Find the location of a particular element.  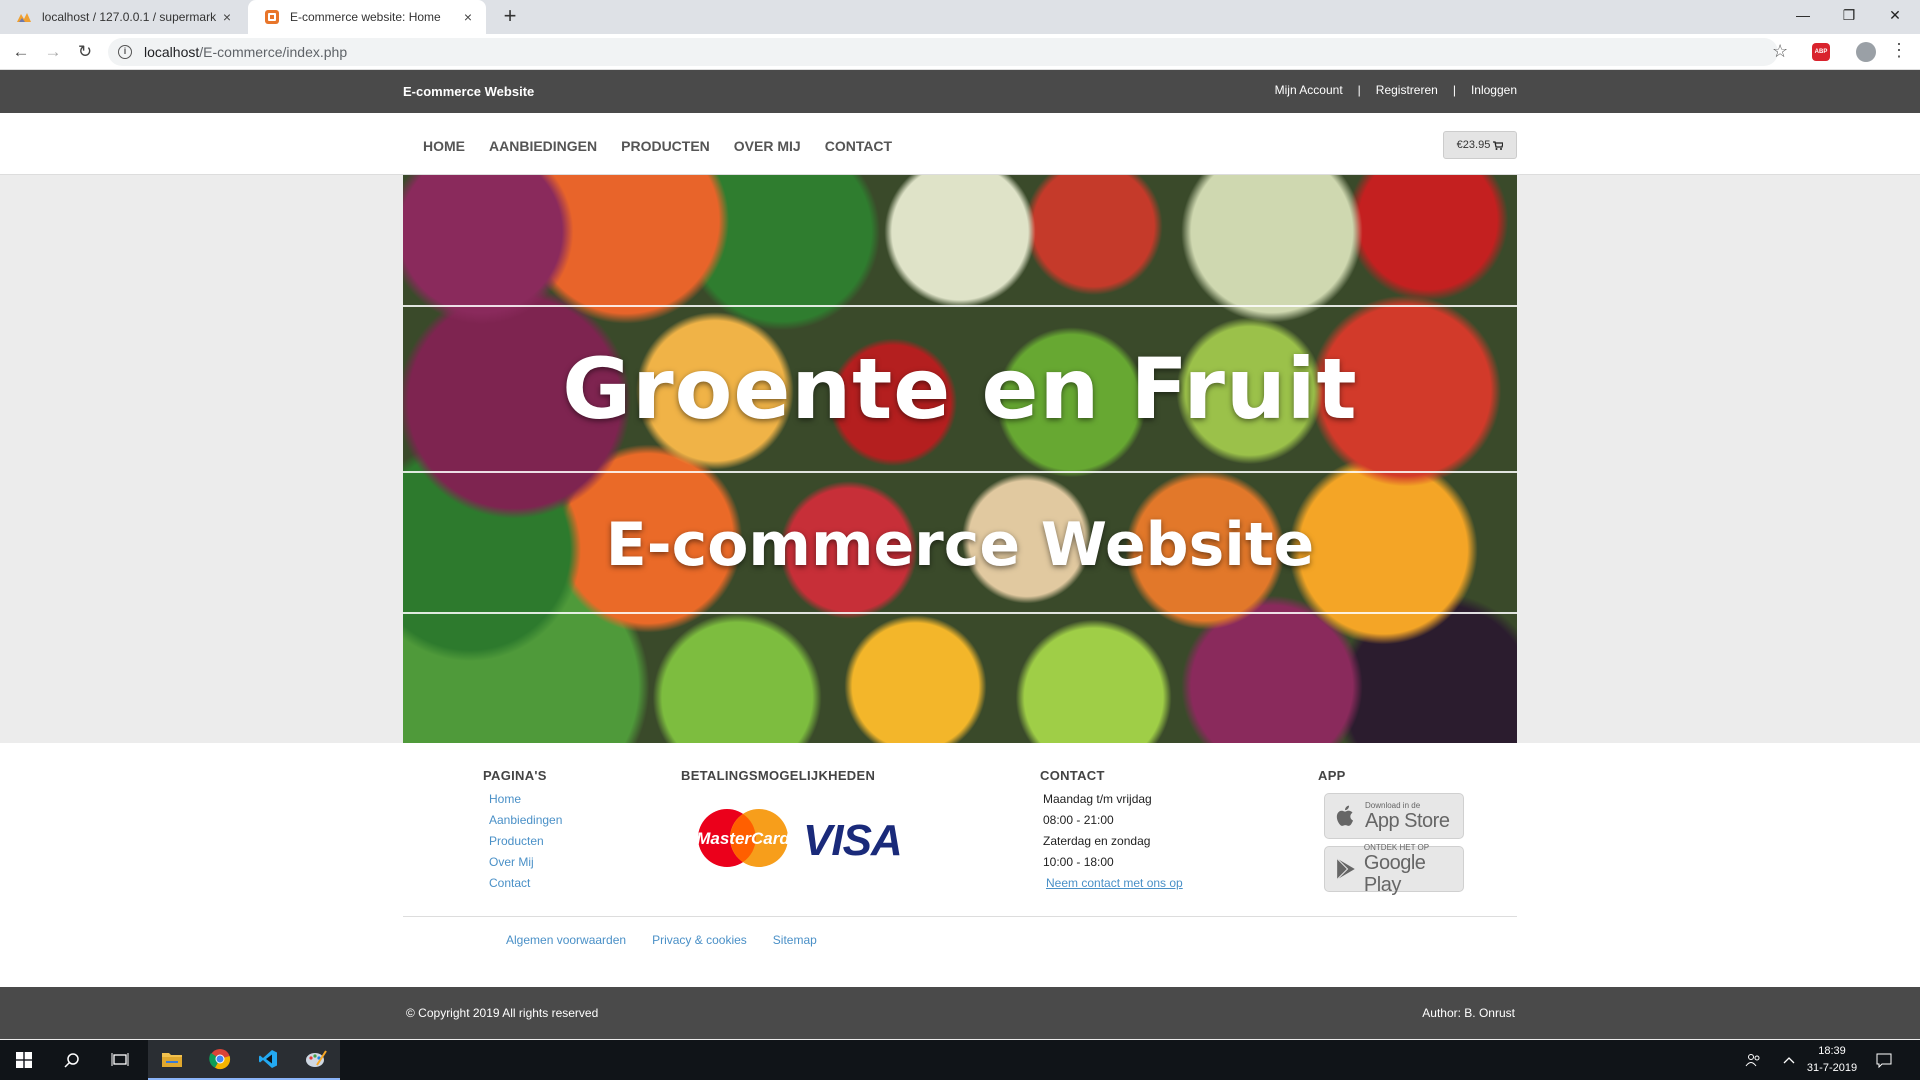

login-link: Inloggen is located at coordinates (1494, 90).